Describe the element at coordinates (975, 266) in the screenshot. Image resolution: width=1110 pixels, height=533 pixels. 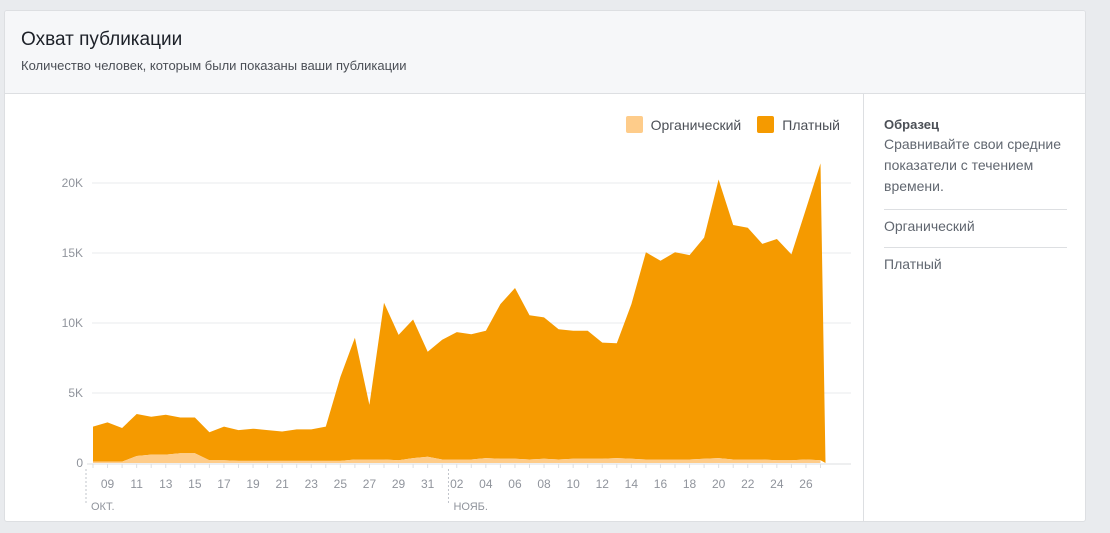
I see `benchmark-item-paid: Платный` at that location.